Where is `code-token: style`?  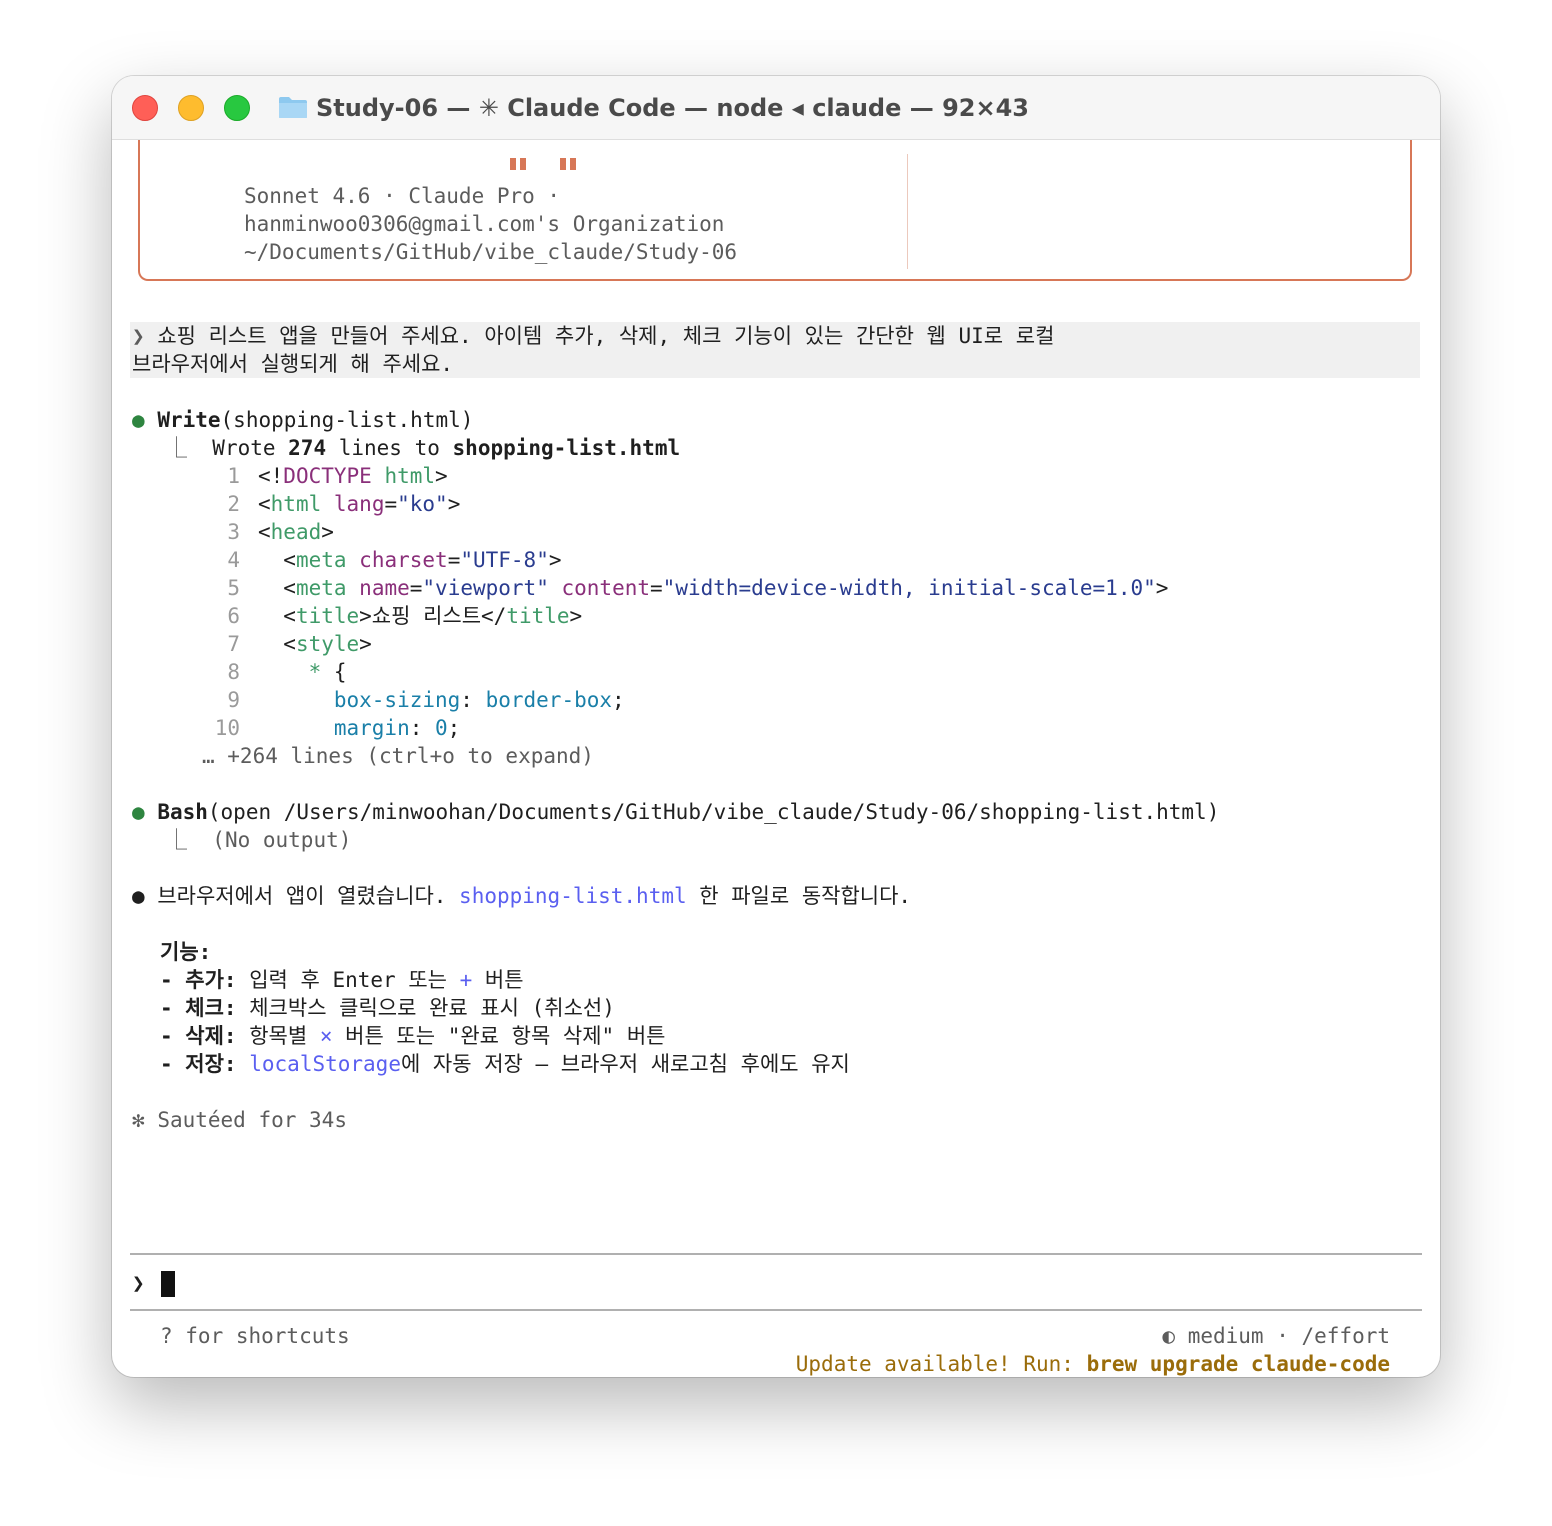
code-token: style is located at coordinates (327, 644).